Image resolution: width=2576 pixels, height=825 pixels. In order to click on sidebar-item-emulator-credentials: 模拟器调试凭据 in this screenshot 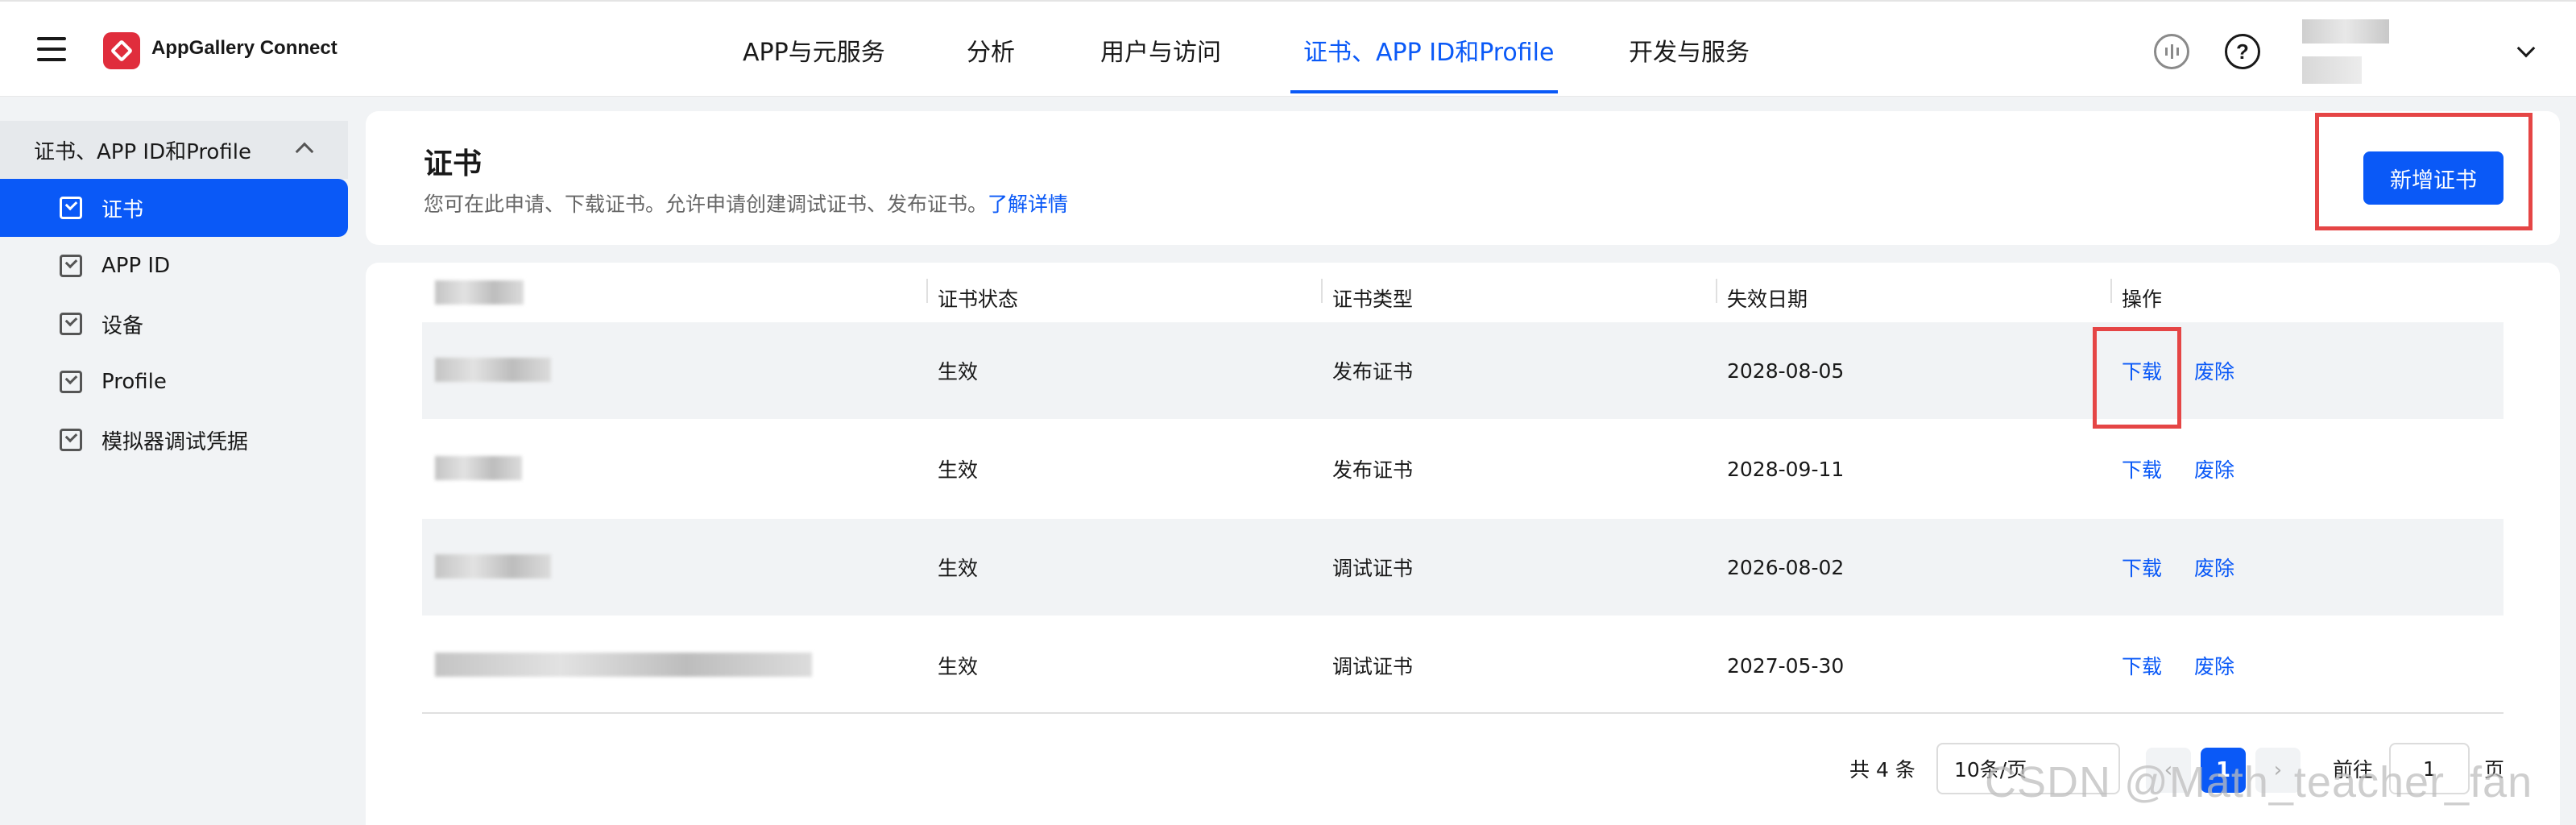, I will do `click(174, 440)`.